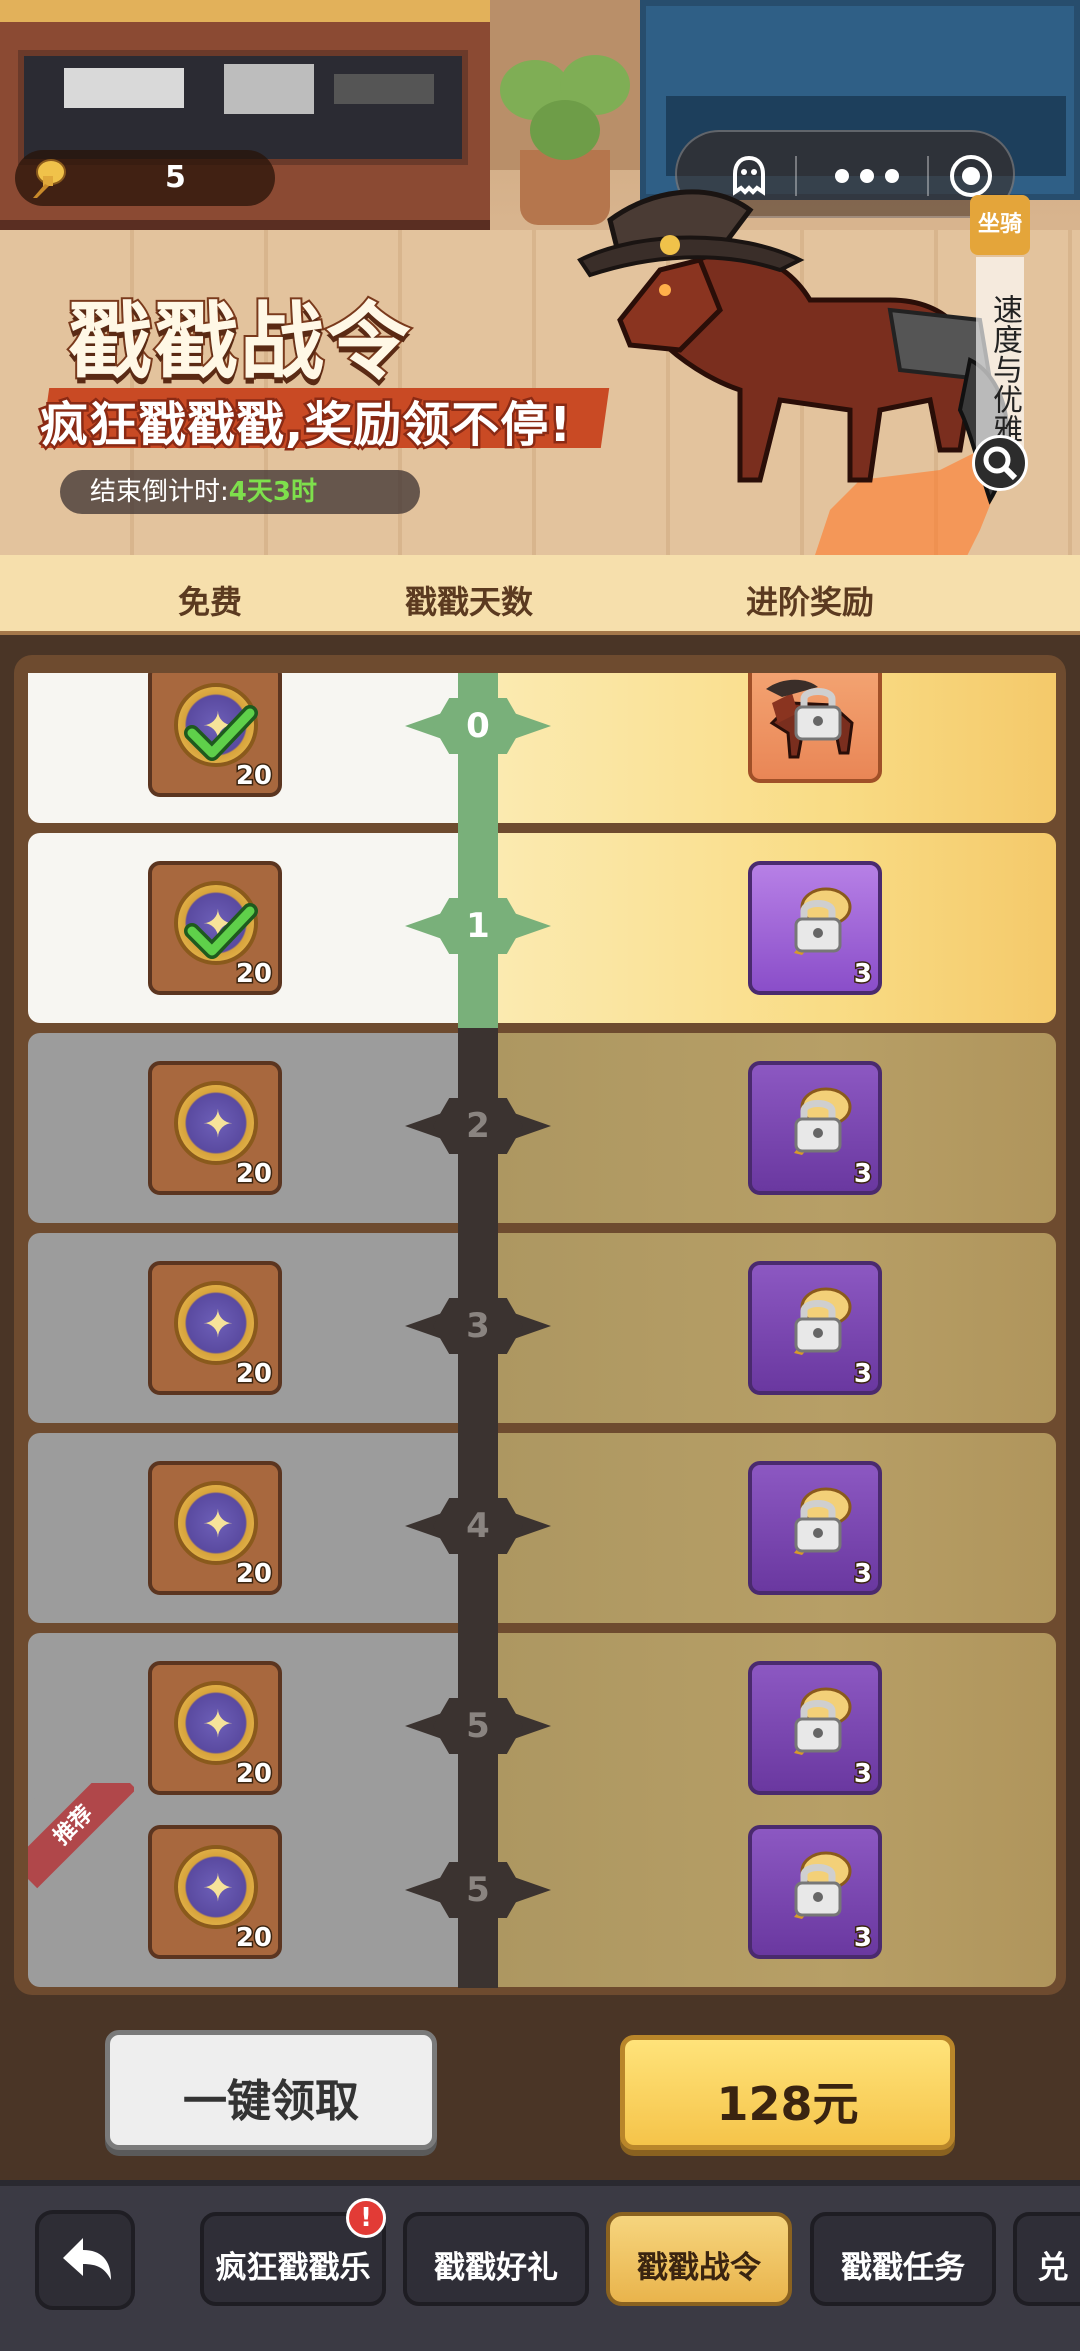 The height and width of the screenshot is (2351, 1080). What do you see at coordinates (699, 2268) in the screenshot?
I see `tab-label: 戳戳战令` at bounding box center [699, 2268].